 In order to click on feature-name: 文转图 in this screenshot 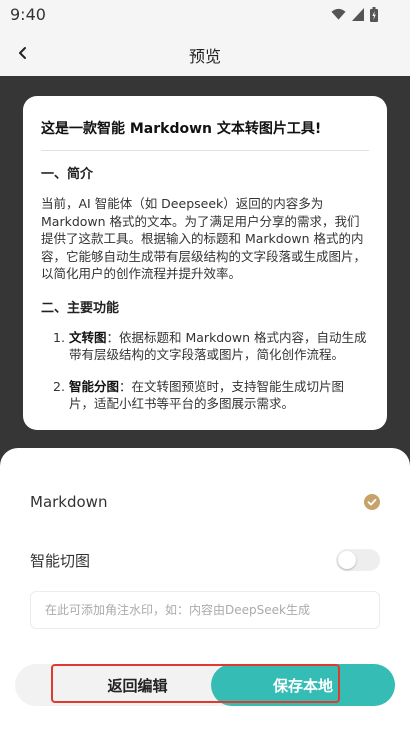, I will do `click(88, 337)`.